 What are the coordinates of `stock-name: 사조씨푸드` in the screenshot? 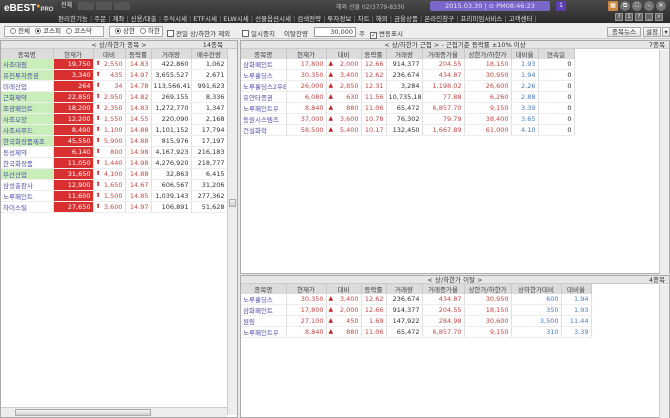 It's located at (27, 130).